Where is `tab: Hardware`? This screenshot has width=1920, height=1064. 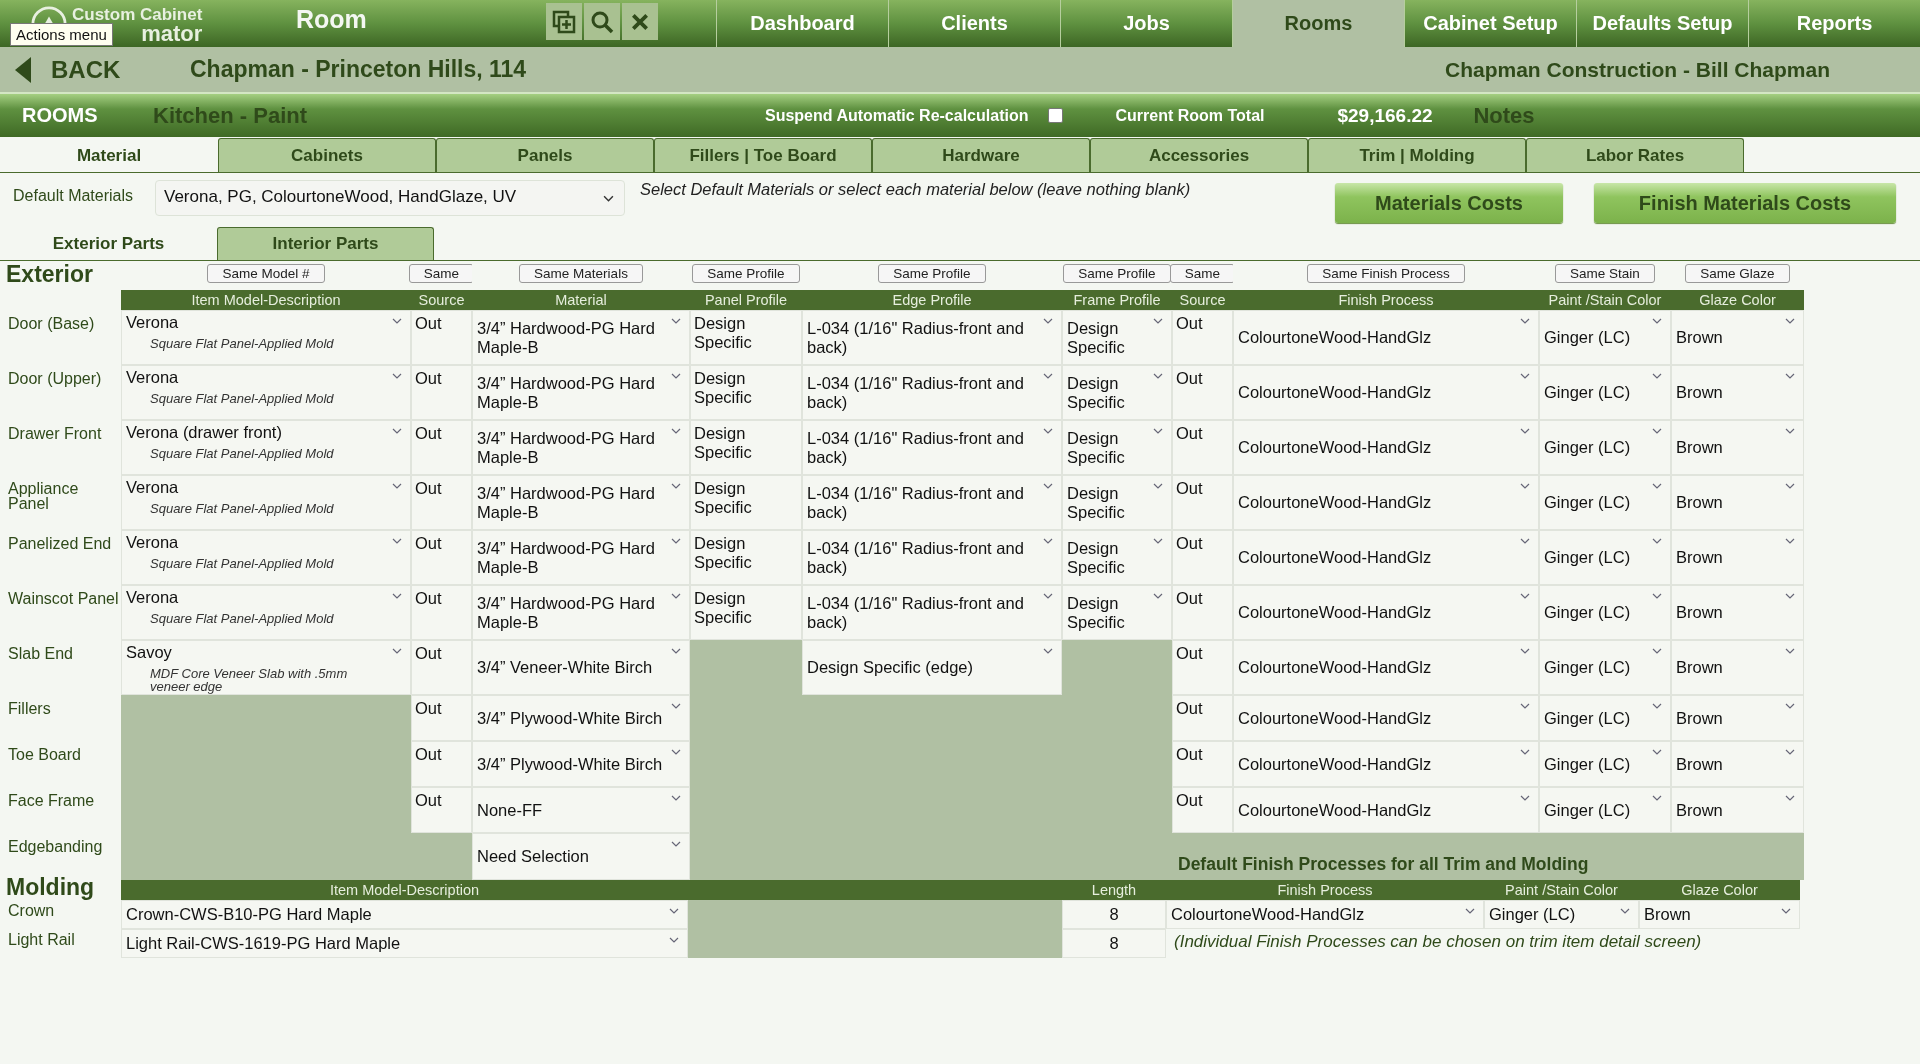
tab: Hardware is located at coordinates (981, 155).